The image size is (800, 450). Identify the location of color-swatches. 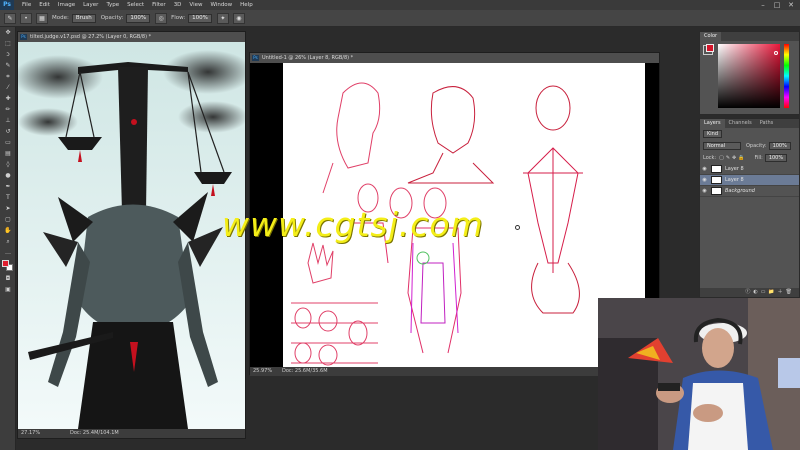
(7, 266).